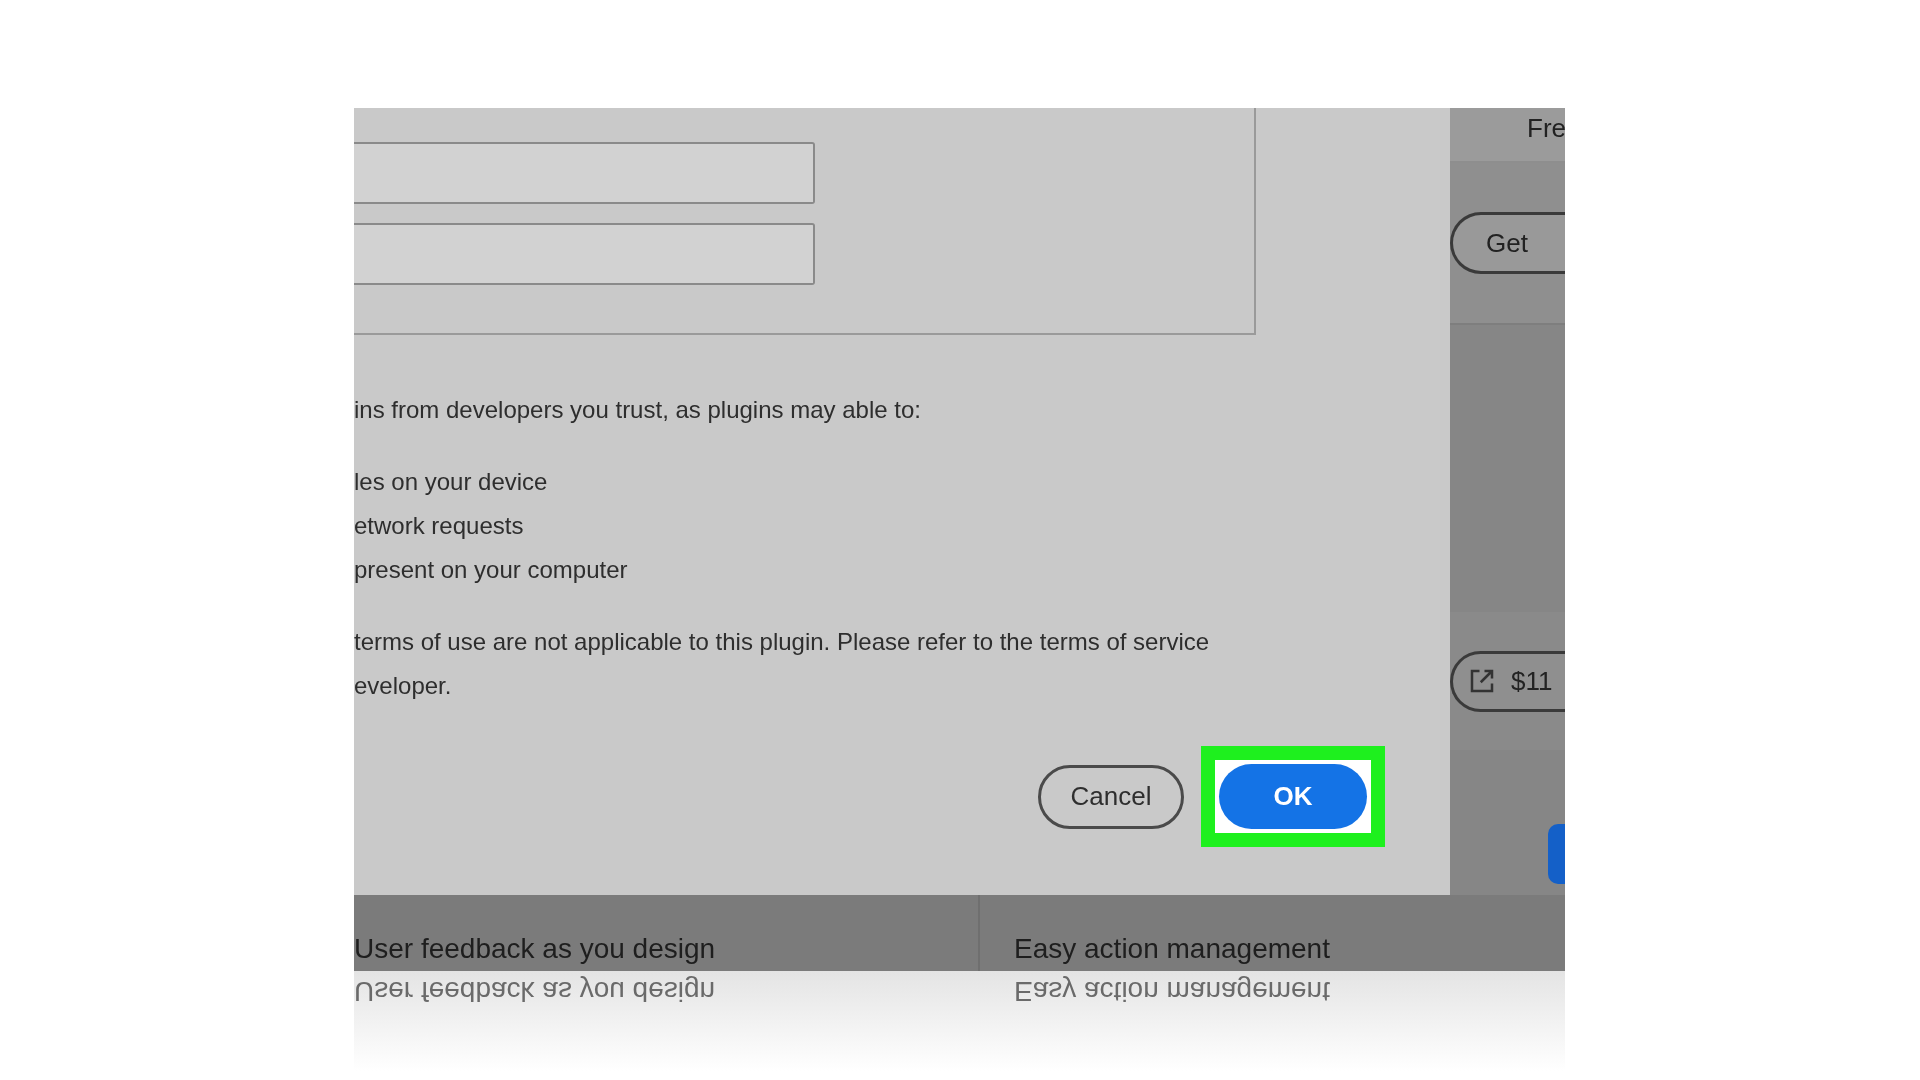 The image size is (1920, 1080). What do you see at coordinates (535, 948) in the screenshot?
I see `feature-title: User feedback as you design` at bounding box center [535, 948].